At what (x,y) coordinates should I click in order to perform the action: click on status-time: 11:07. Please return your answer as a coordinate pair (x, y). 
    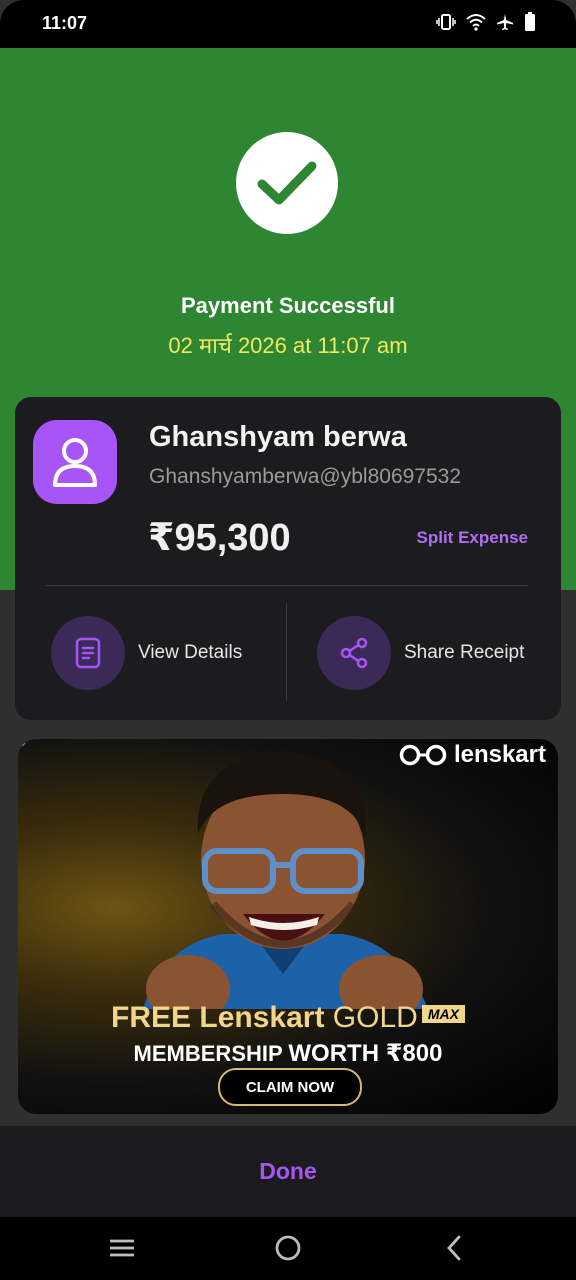
    Looking at the image, I should click on (65, 23).